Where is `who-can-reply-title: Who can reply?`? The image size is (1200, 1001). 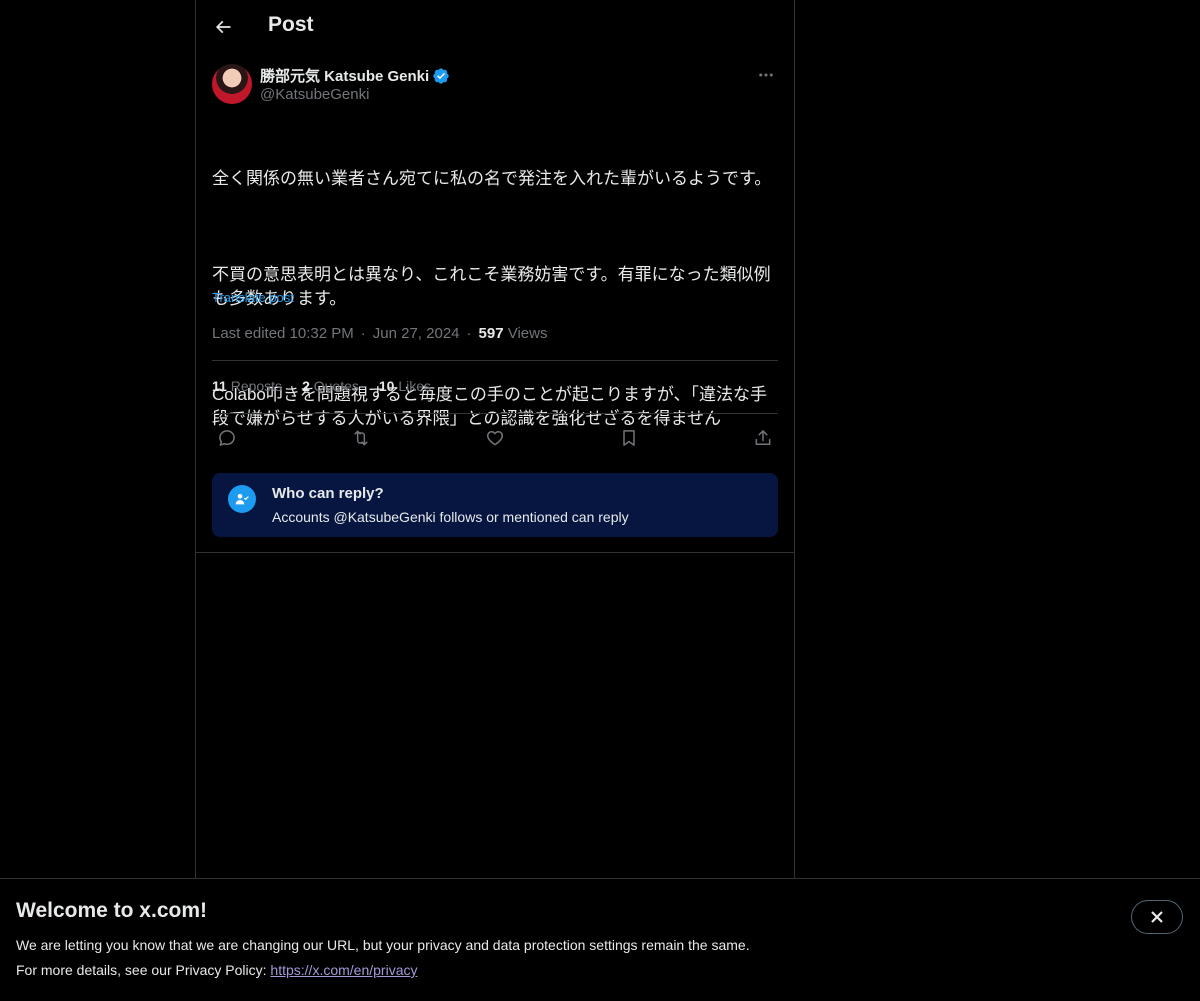 who-can-reply-title: Who can reply? is located at coordinates (328, 493).